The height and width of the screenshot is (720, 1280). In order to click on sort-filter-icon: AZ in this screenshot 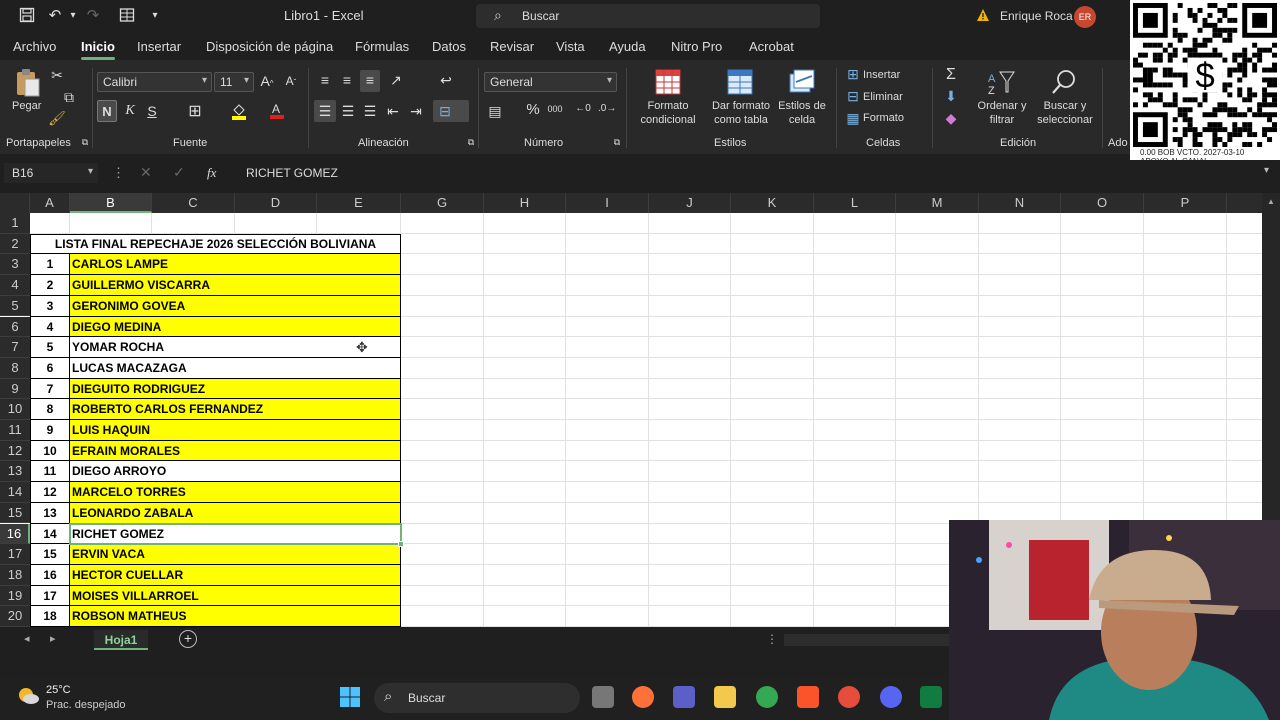, I will do `click(1001, 82)`.